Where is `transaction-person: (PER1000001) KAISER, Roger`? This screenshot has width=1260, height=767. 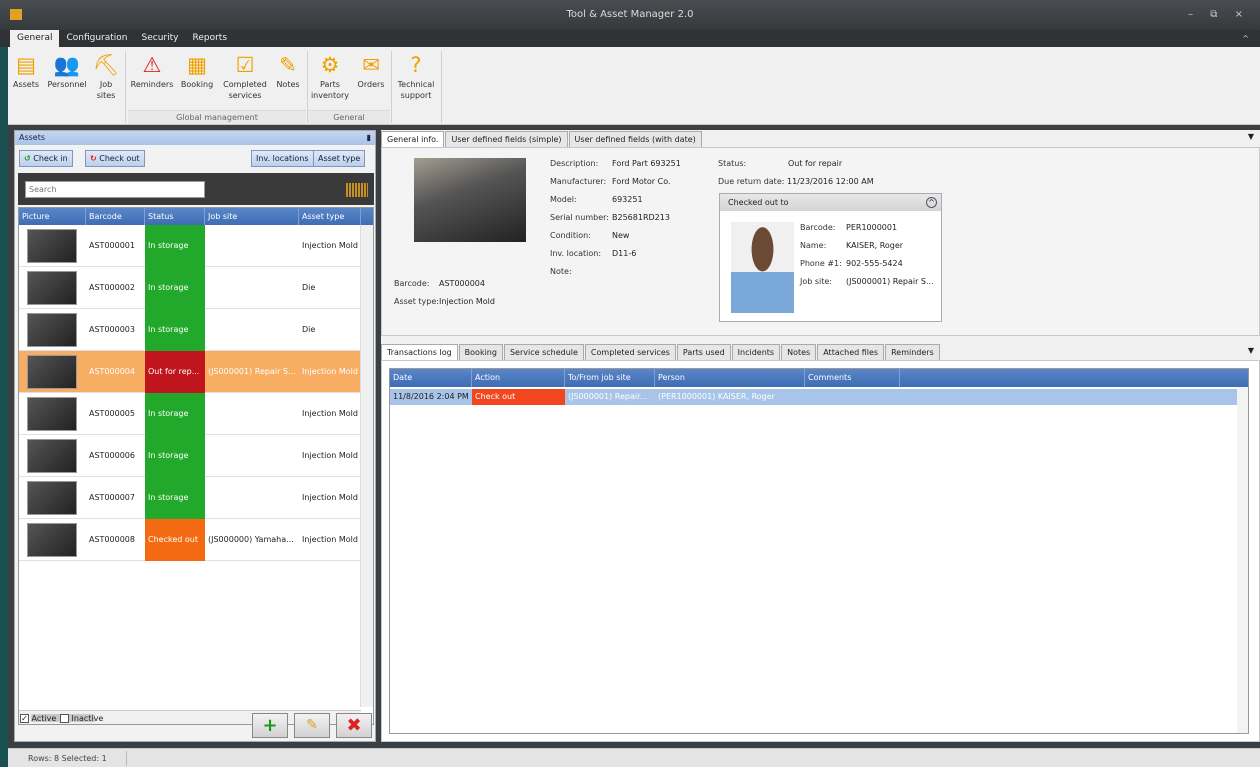
transaction-person: (PER1000001) KAISER, Roger is located at coordinates (716, 396).